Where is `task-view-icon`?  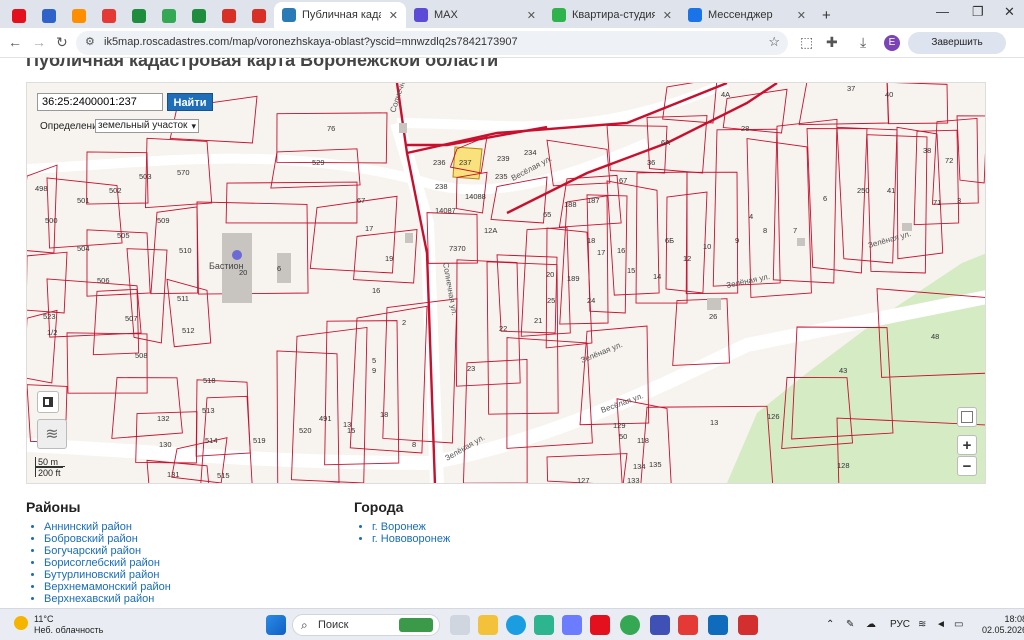 task-view-icon is located at coordinates (460, 625).